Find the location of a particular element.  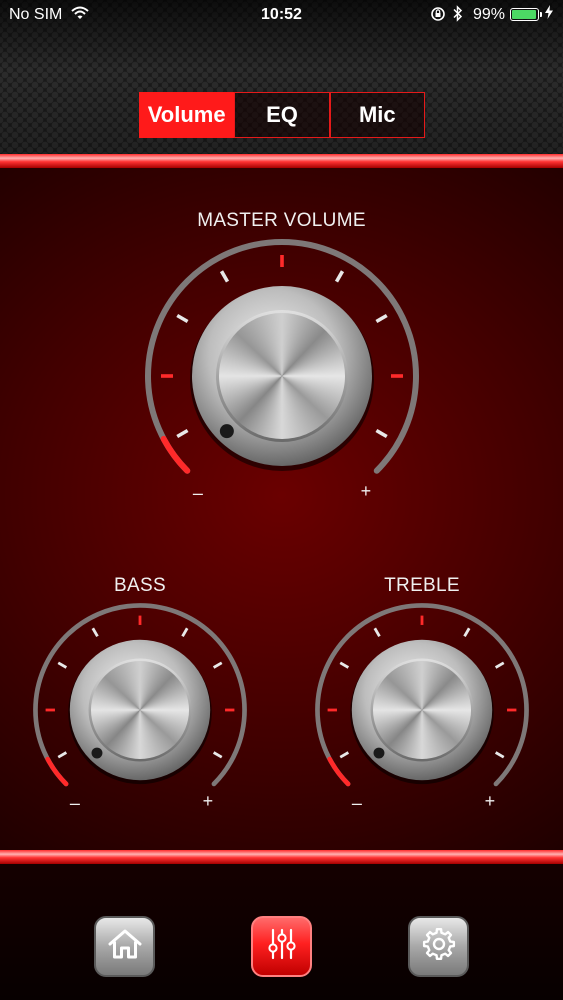

treble-knob-face is located at coordinates (422, 710).